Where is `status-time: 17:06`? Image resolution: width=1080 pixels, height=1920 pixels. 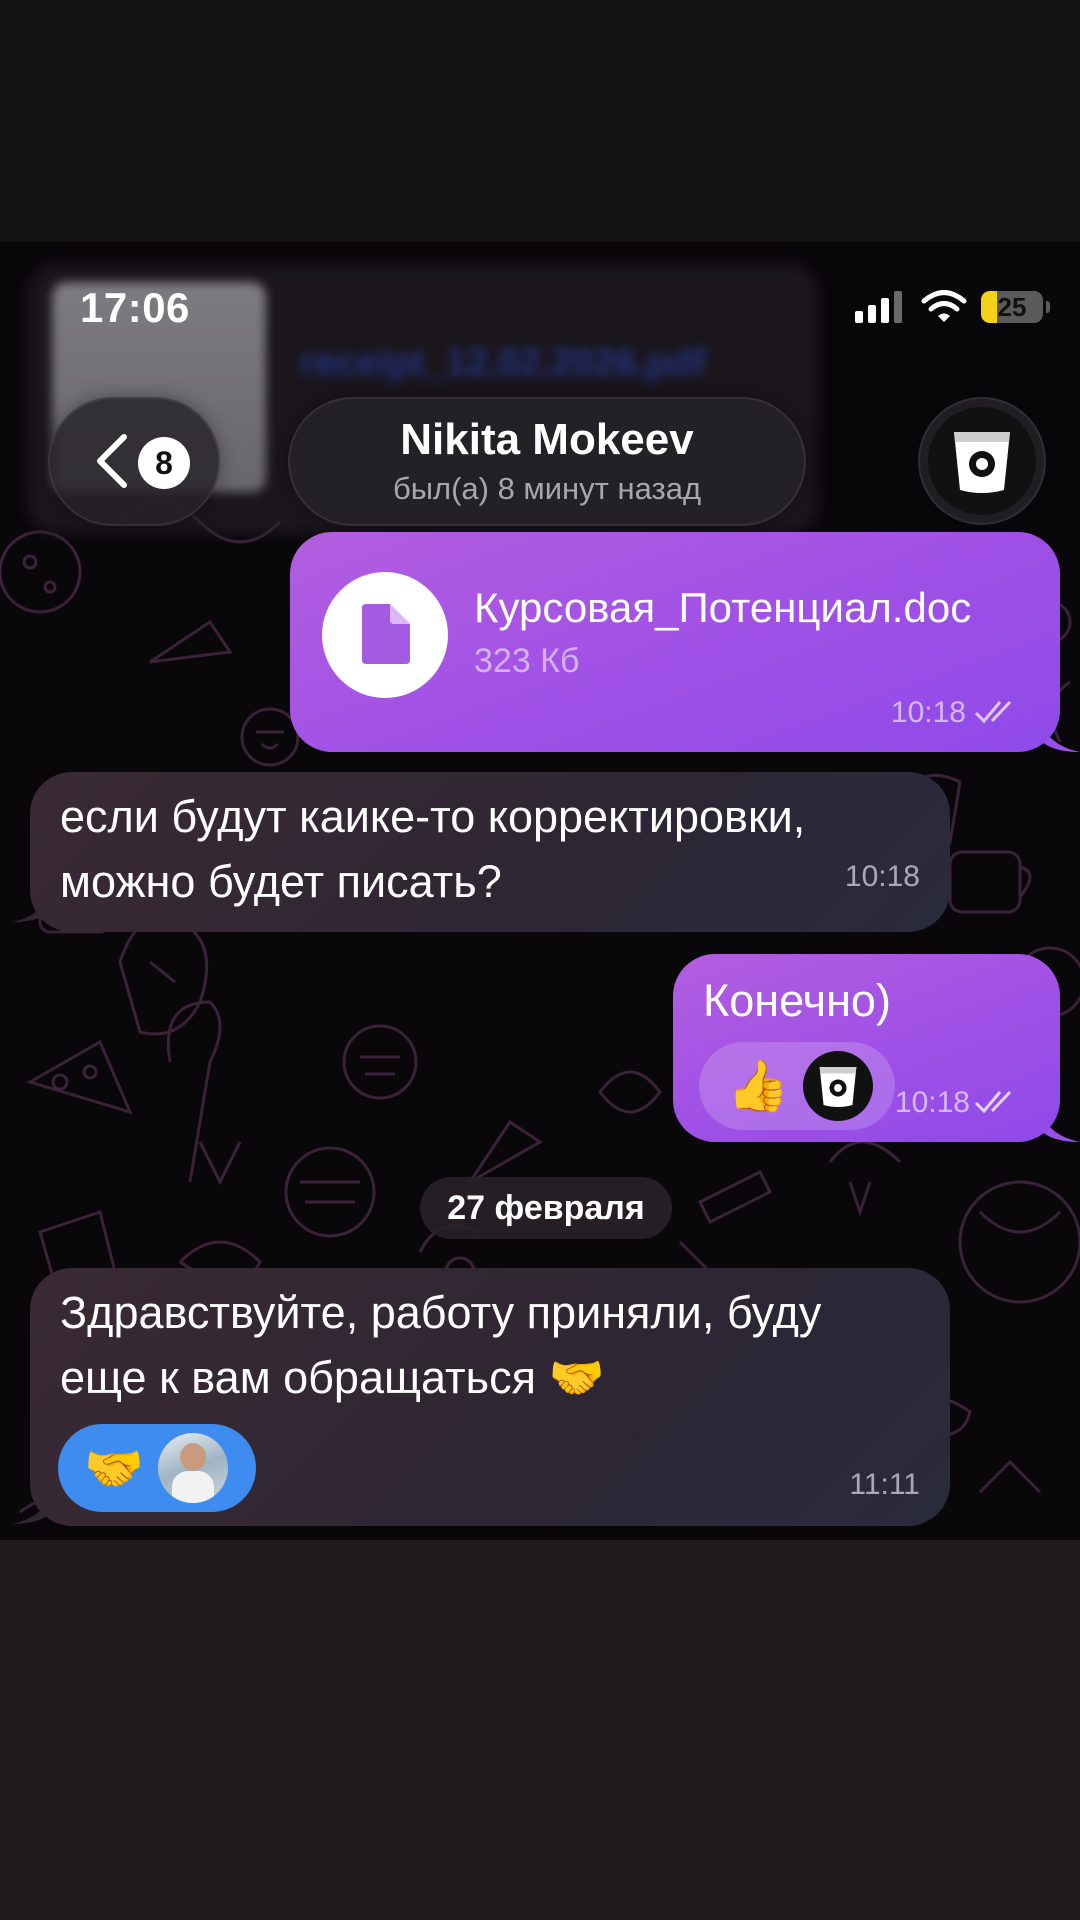 status-time: 17:06 is located at coordinates (135, 307).